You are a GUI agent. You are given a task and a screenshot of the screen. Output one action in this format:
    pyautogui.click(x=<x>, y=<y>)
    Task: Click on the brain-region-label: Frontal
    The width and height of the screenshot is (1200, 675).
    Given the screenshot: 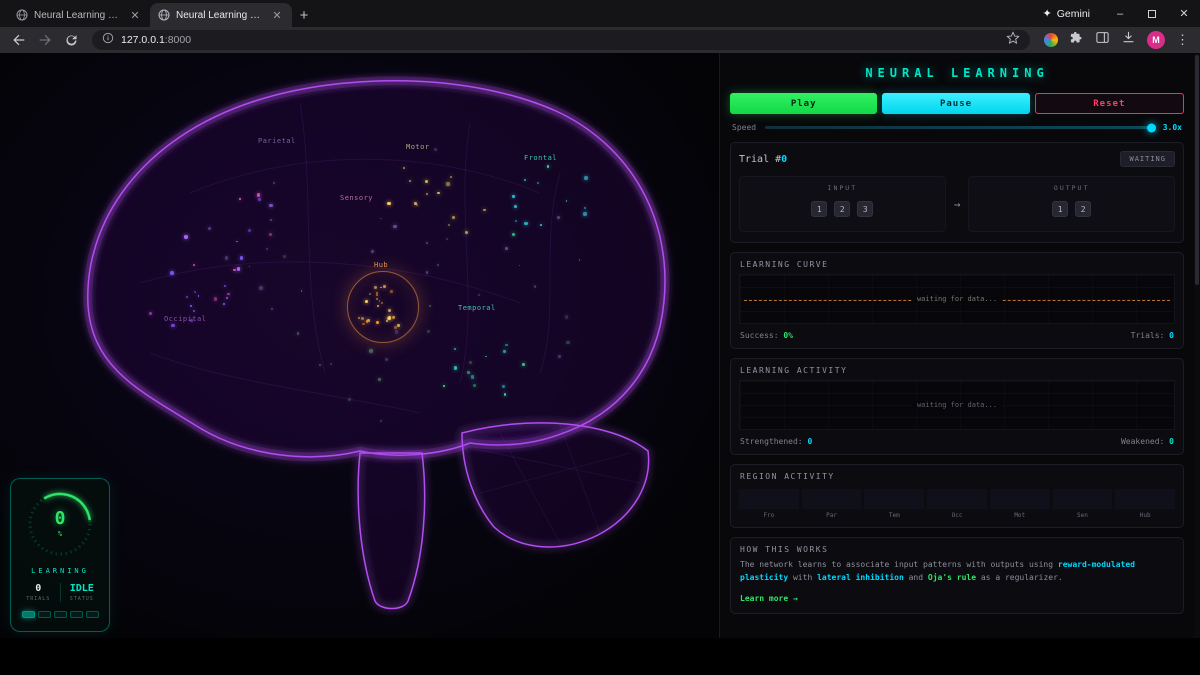 What is the action you would take?
    pyautogui.click(x=541, y=158)
    